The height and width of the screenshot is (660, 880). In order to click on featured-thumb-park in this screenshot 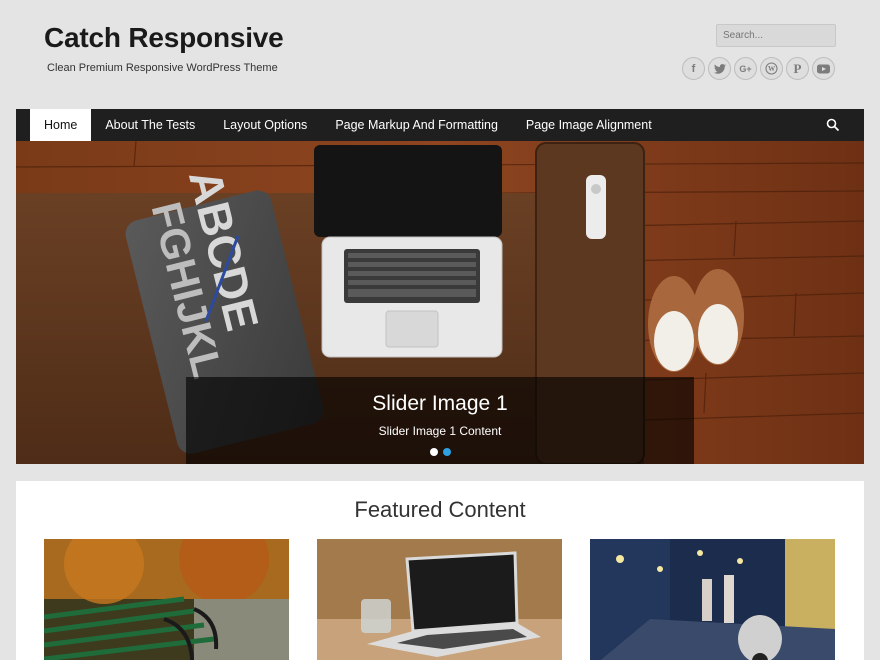, I will do `click(166, 599)`.